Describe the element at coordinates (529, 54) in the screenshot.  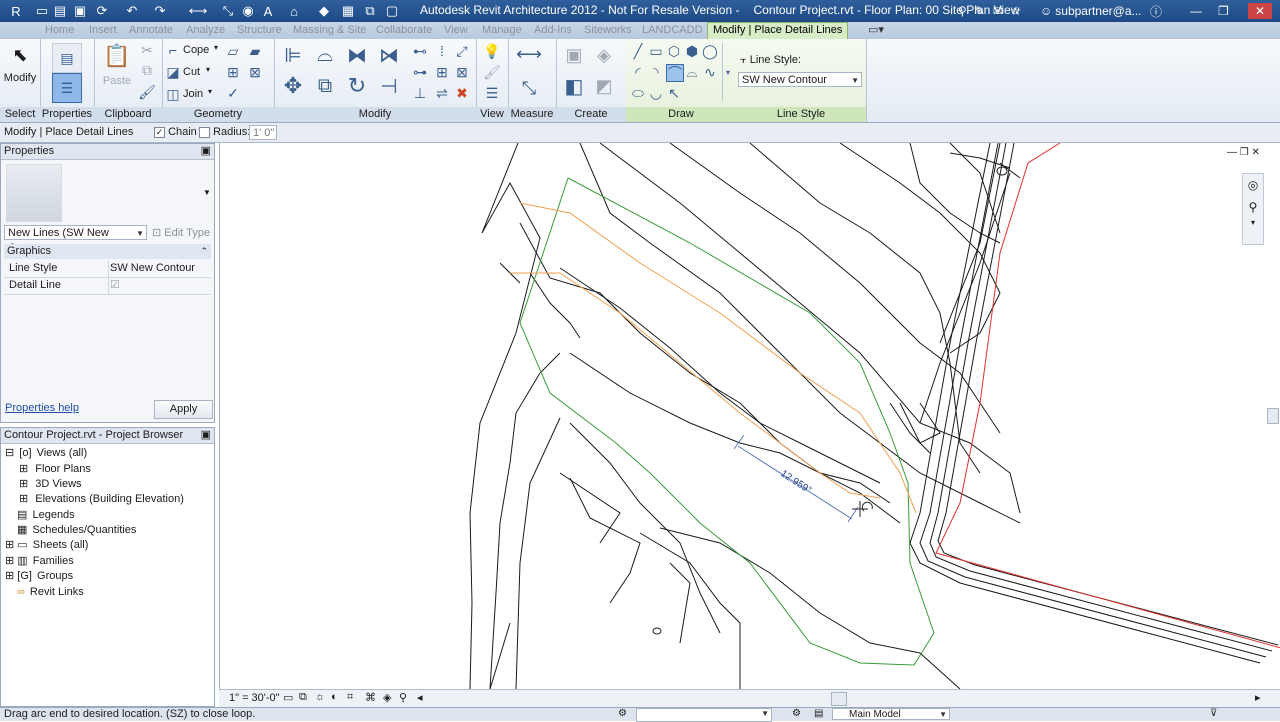
I see `measure-between-icon: ⟷` at that location.